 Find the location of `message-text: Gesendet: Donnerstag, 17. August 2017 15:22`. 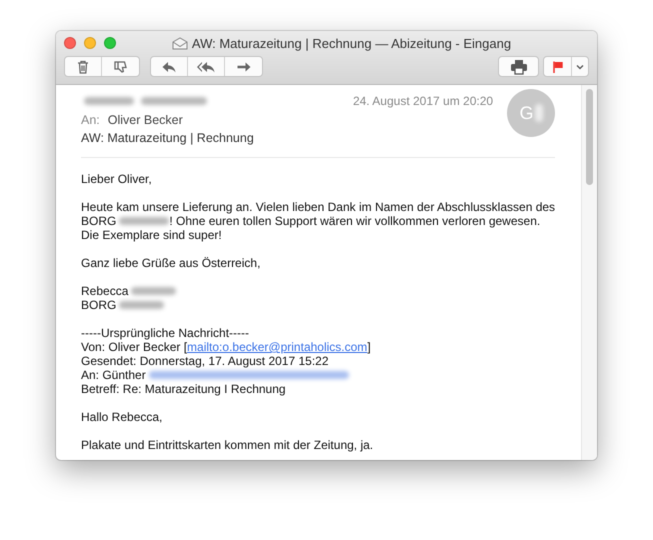

message-text: Gesendet: Donnerstag, 17. August 2017 15:22 is located at coordinates (205, 361).